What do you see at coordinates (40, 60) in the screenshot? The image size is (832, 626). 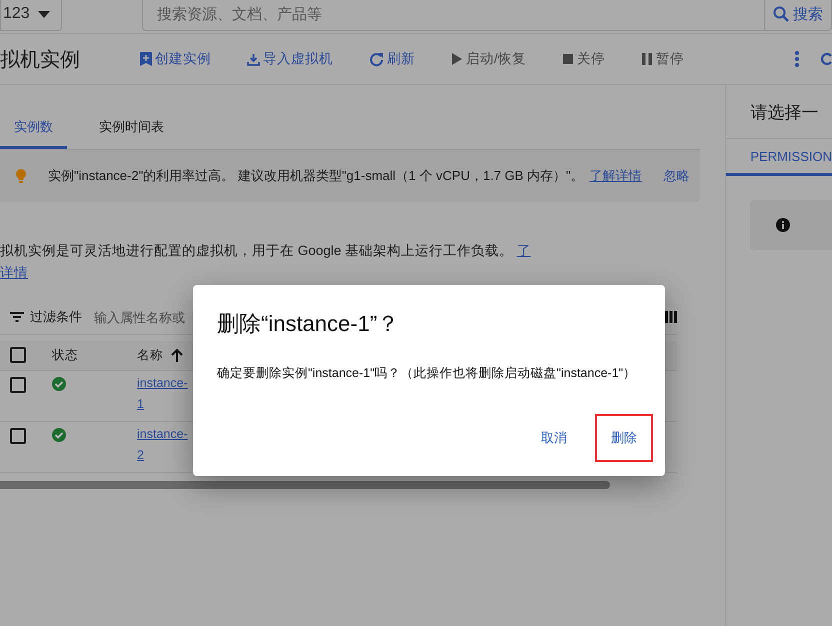 I see `page-title: 拟机实例` at bounding box center [40, 60].